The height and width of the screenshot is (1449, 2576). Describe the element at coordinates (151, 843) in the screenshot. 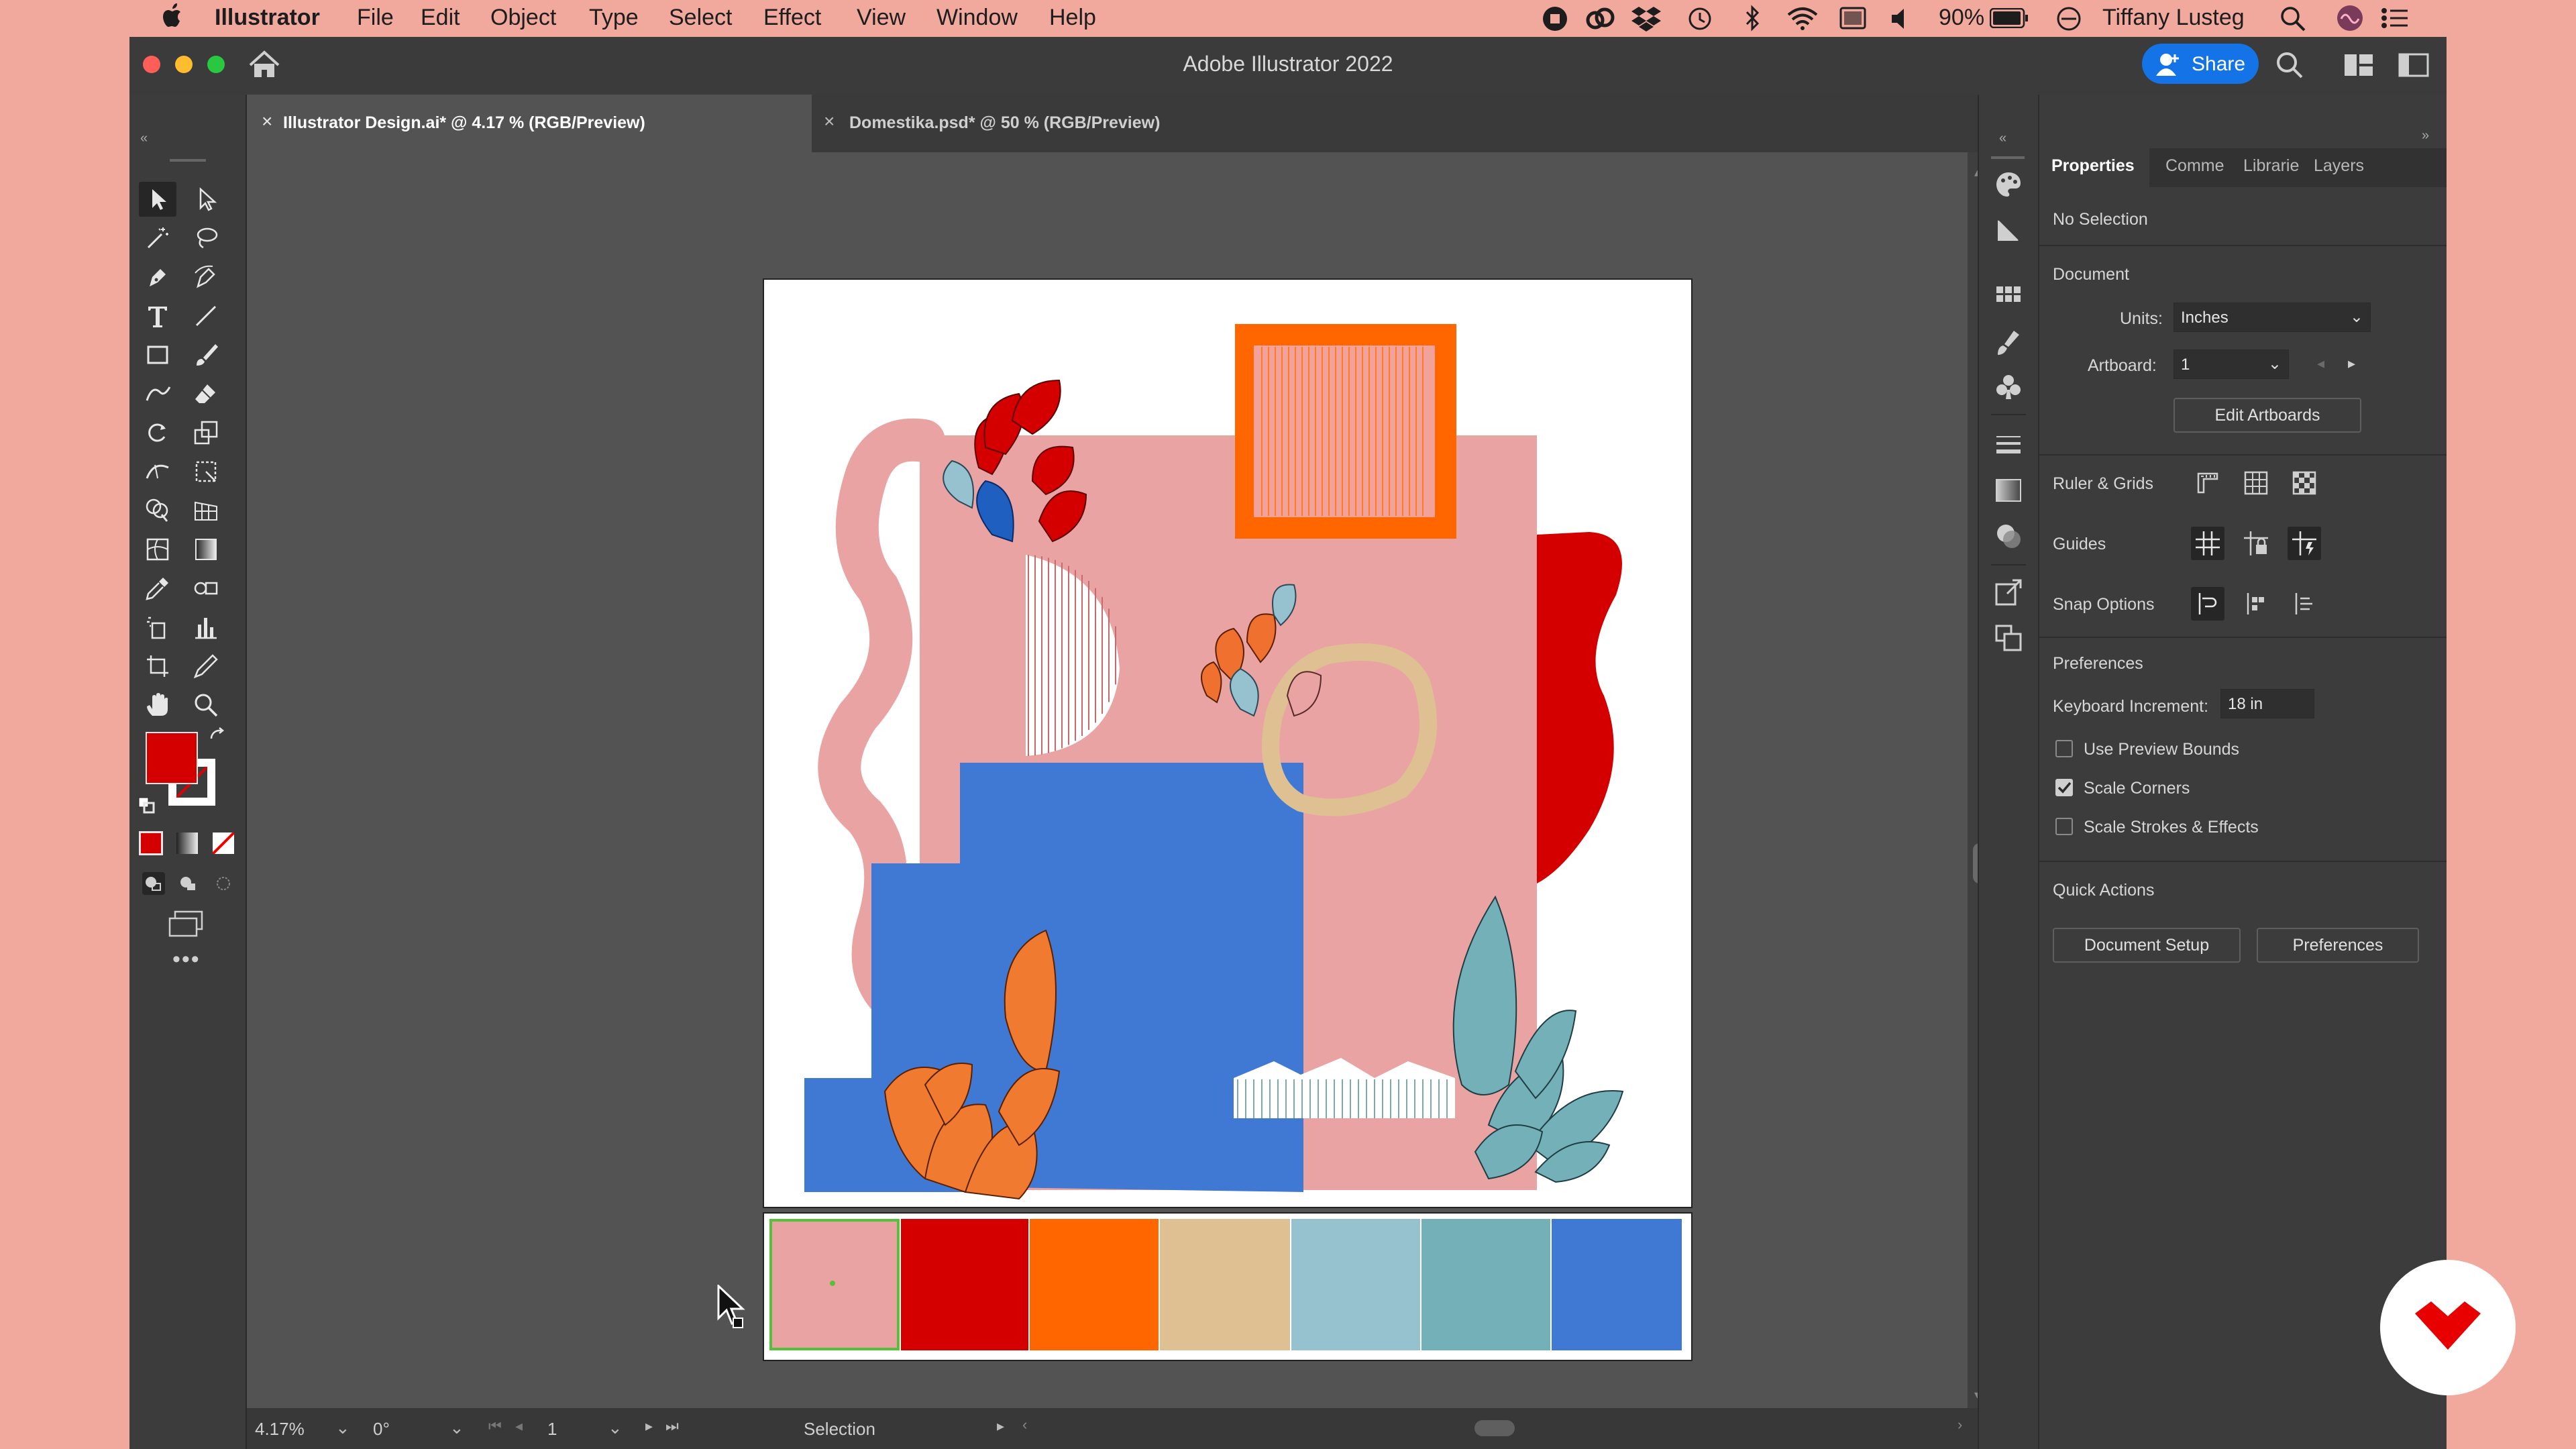

I see `color-mode-icon` at that location.